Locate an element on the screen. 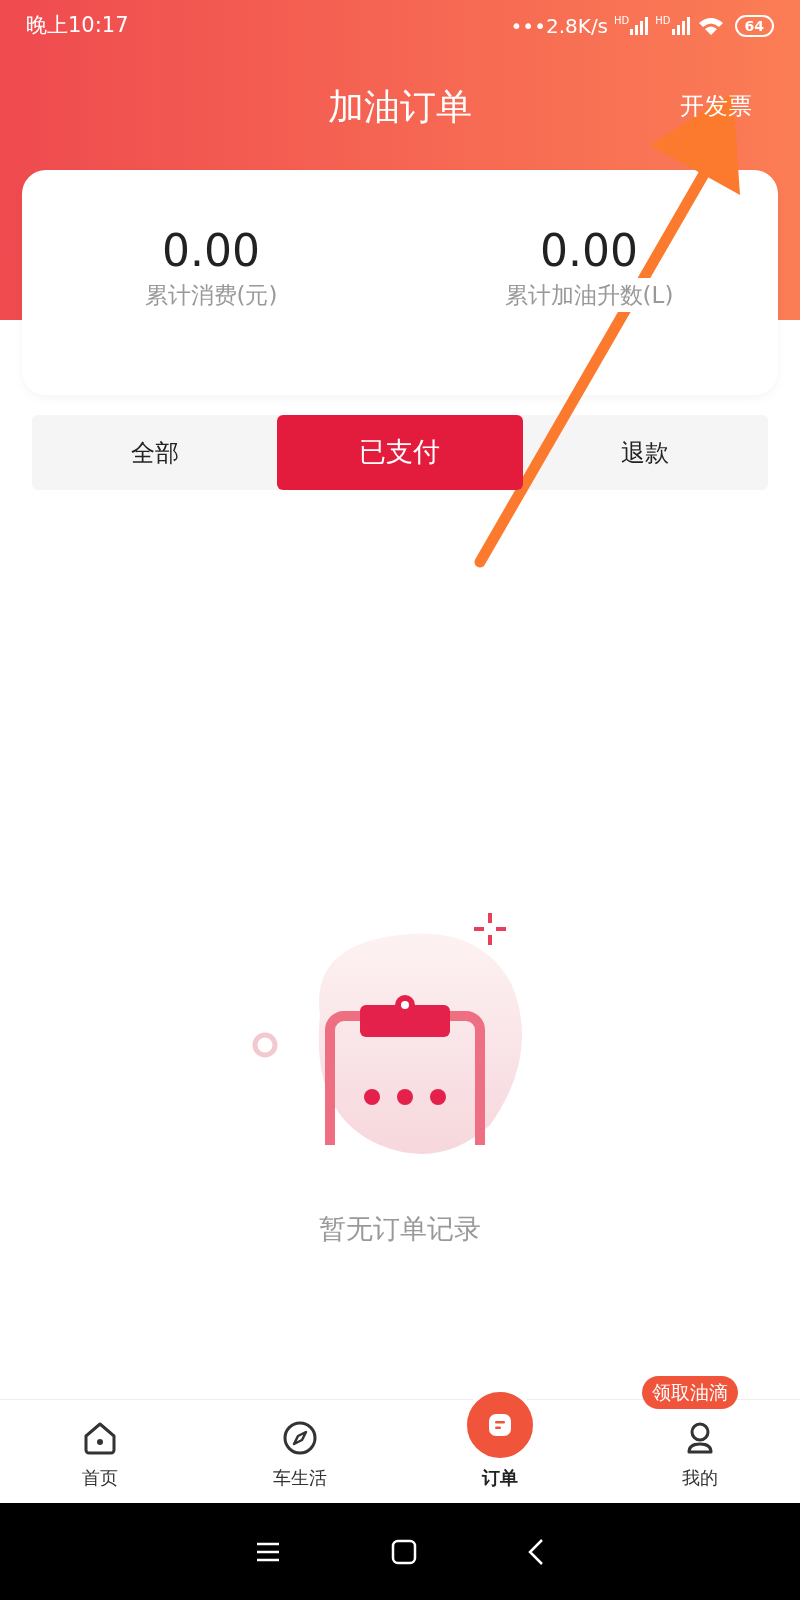 This screenshot has height=1600, width=800. filter-tab: 已支付 is located at coordinates (400, 452).